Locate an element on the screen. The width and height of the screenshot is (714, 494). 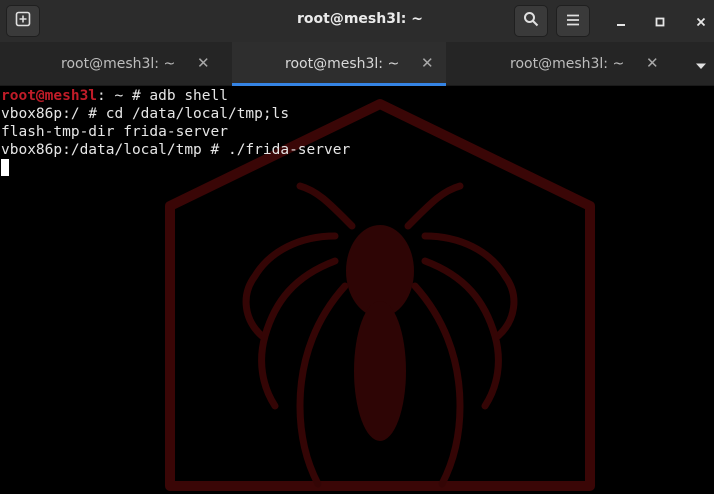
minimize-button is located at coordinates (621, 21).